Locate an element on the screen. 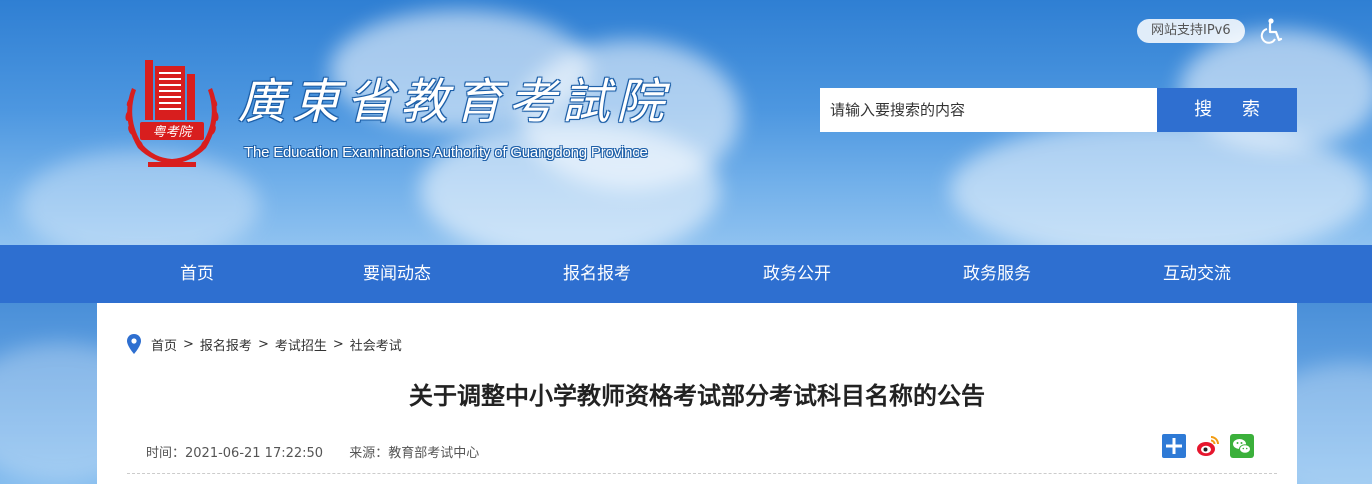 The width and height of the screenshot is (1372, 484). search-box is located at coordinates (988, 110).